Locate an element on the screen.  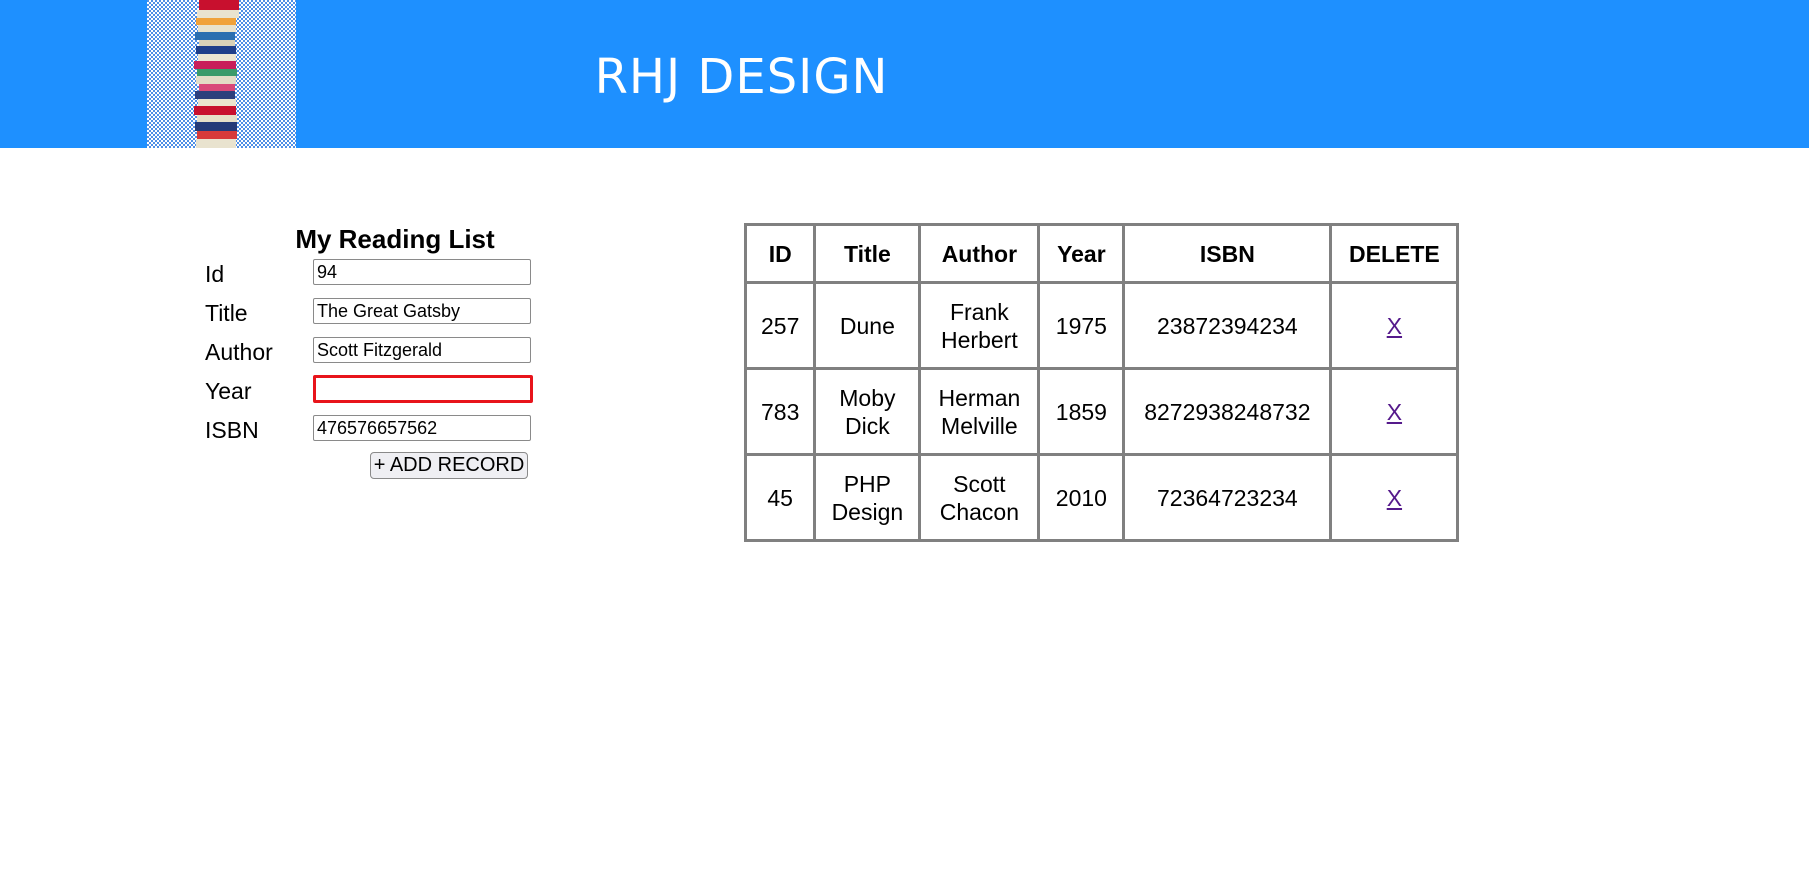
column-header-title: Title is located at coordinates (867, 253).